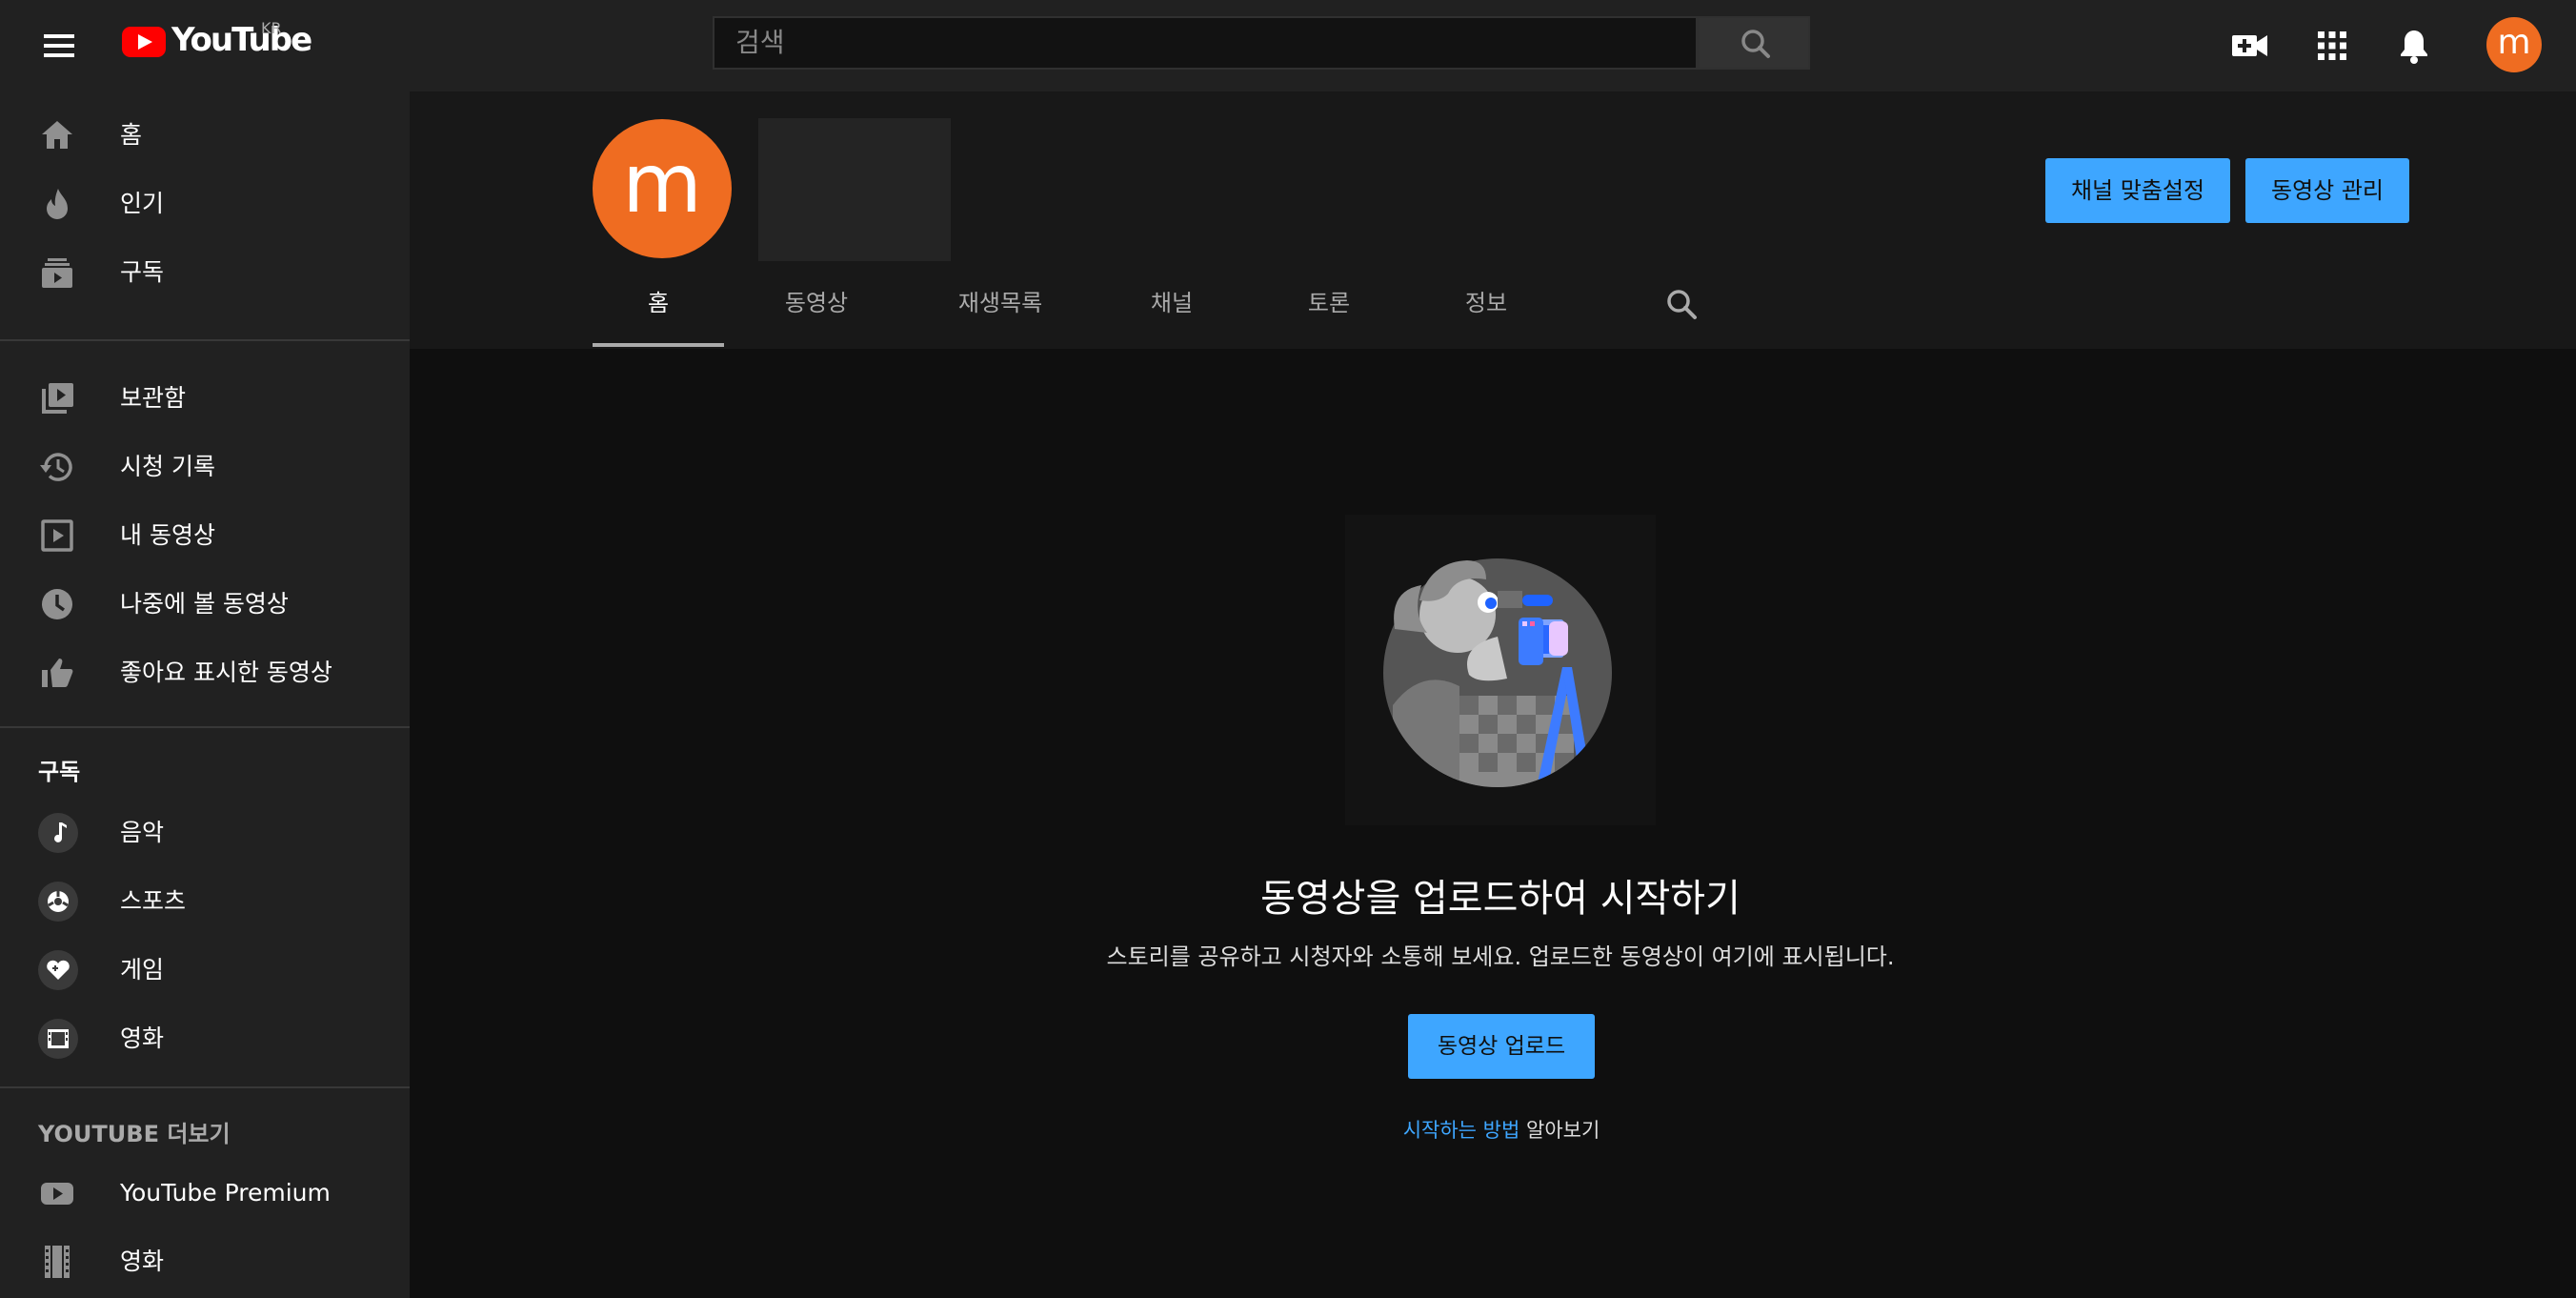 The width and height of the screenshot is (2576, 1298). Describe the element at coordinates (57, 273) in the screenshot. I see `subscriptions-icon` at that location.